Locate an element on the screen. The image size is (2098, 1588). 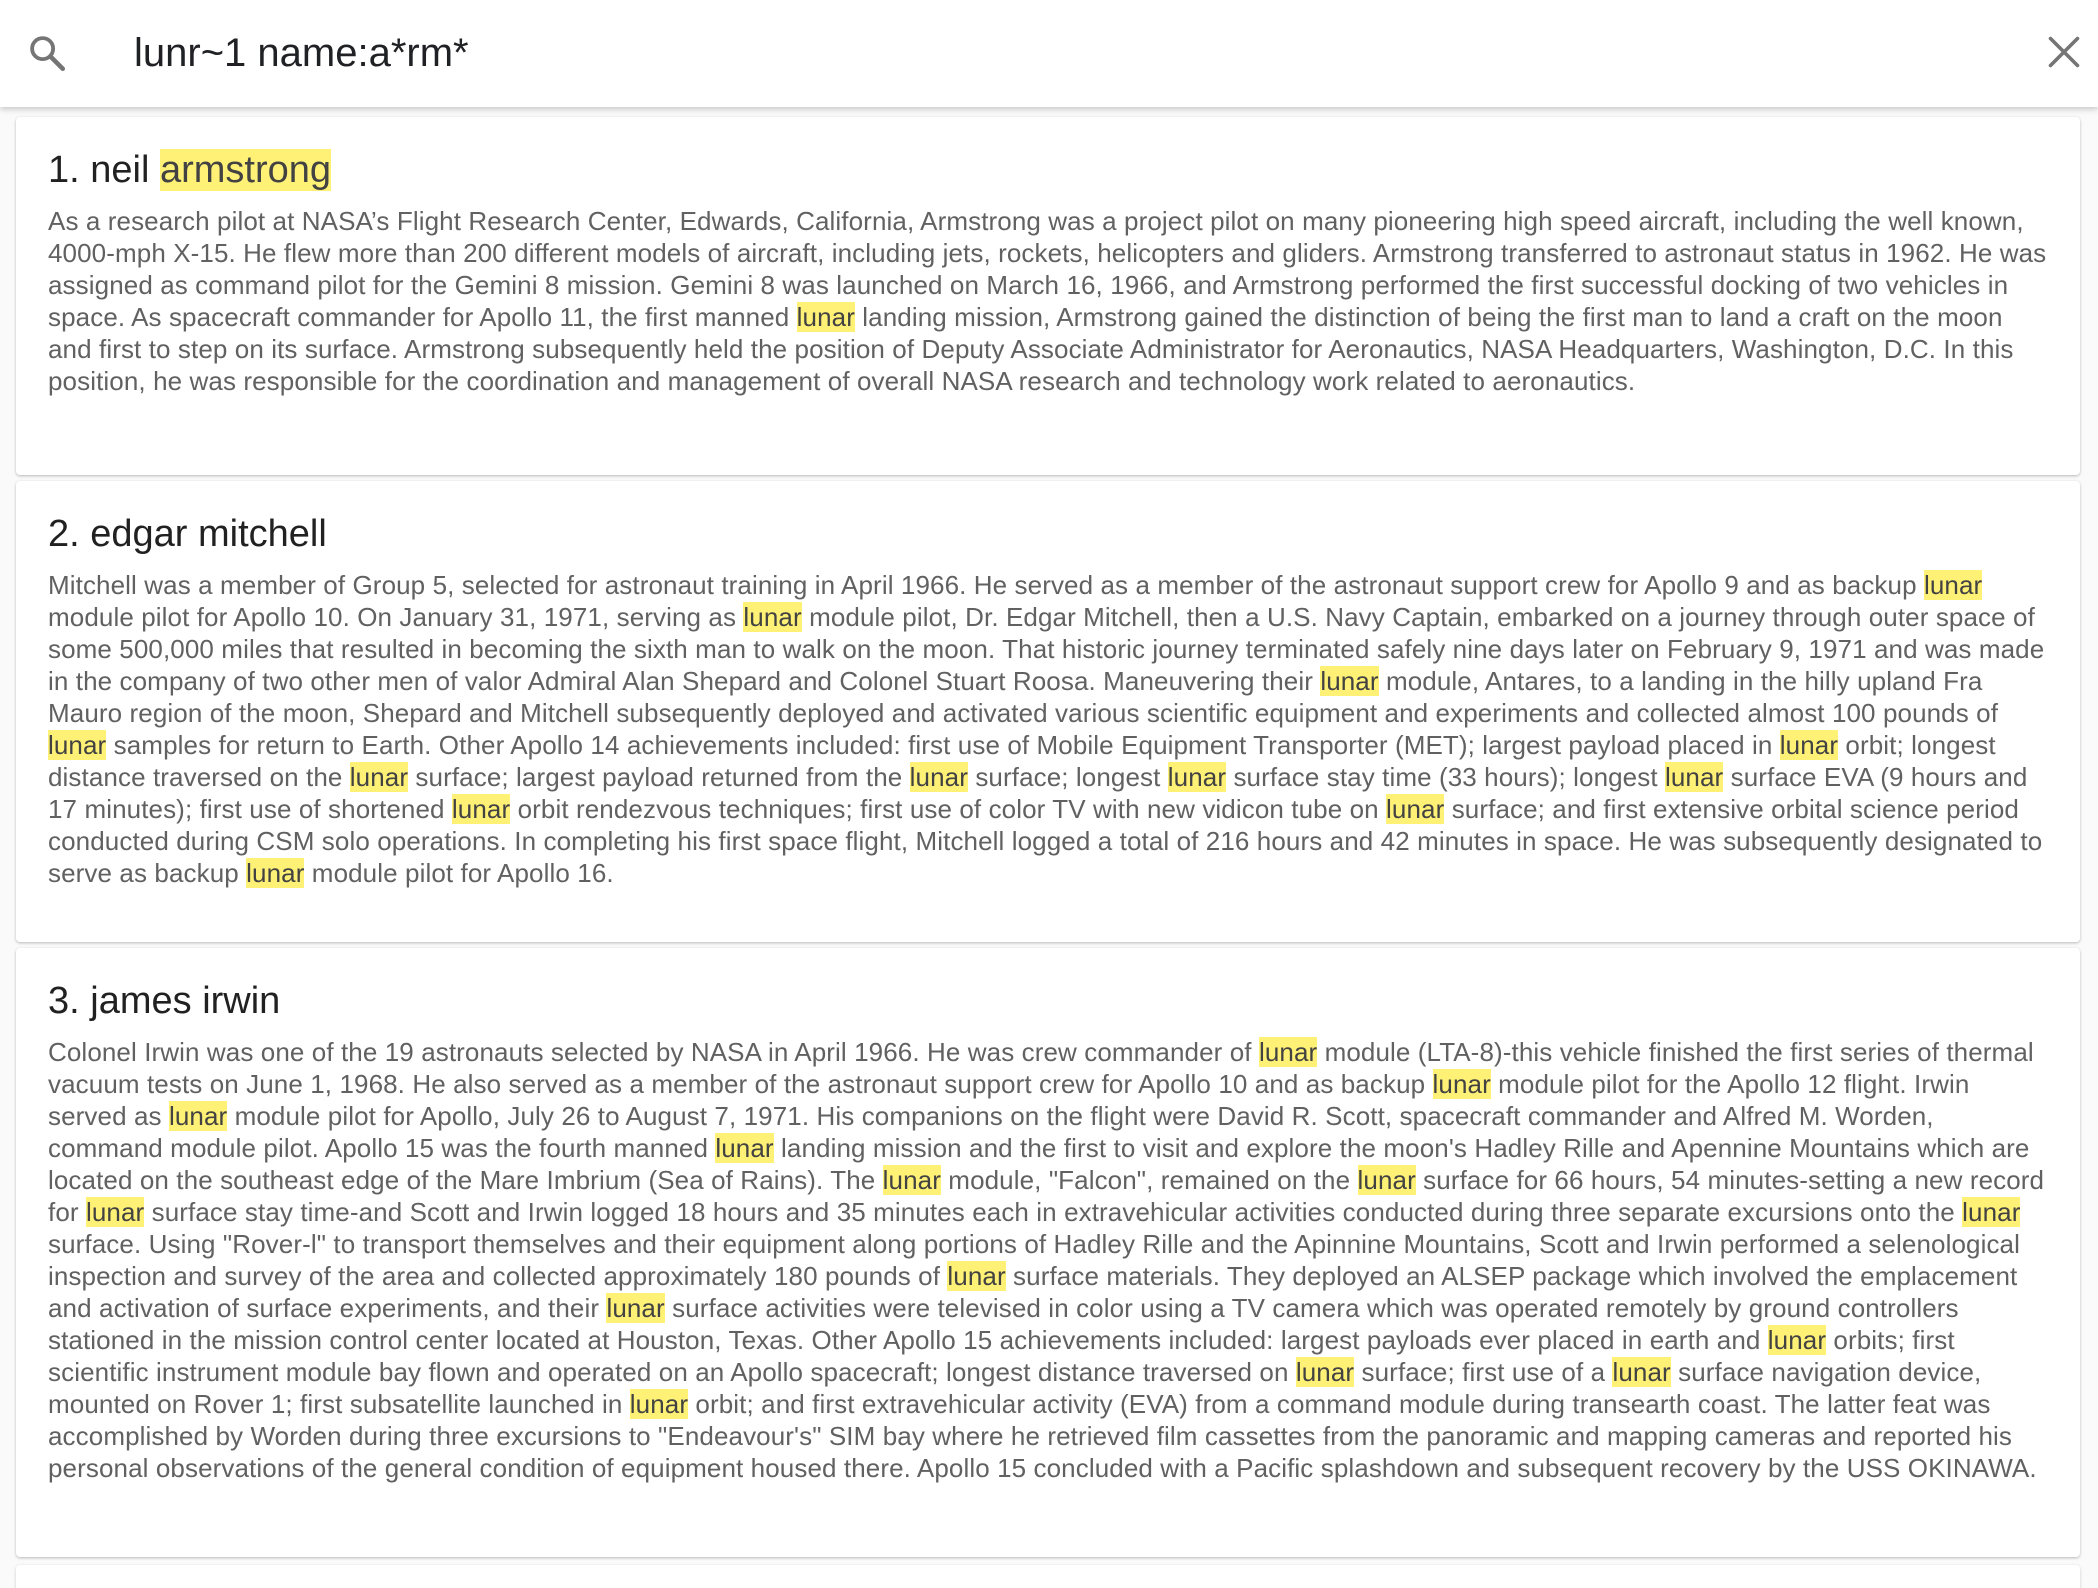
result-card-partial is located at coordinates (1048, 1576).